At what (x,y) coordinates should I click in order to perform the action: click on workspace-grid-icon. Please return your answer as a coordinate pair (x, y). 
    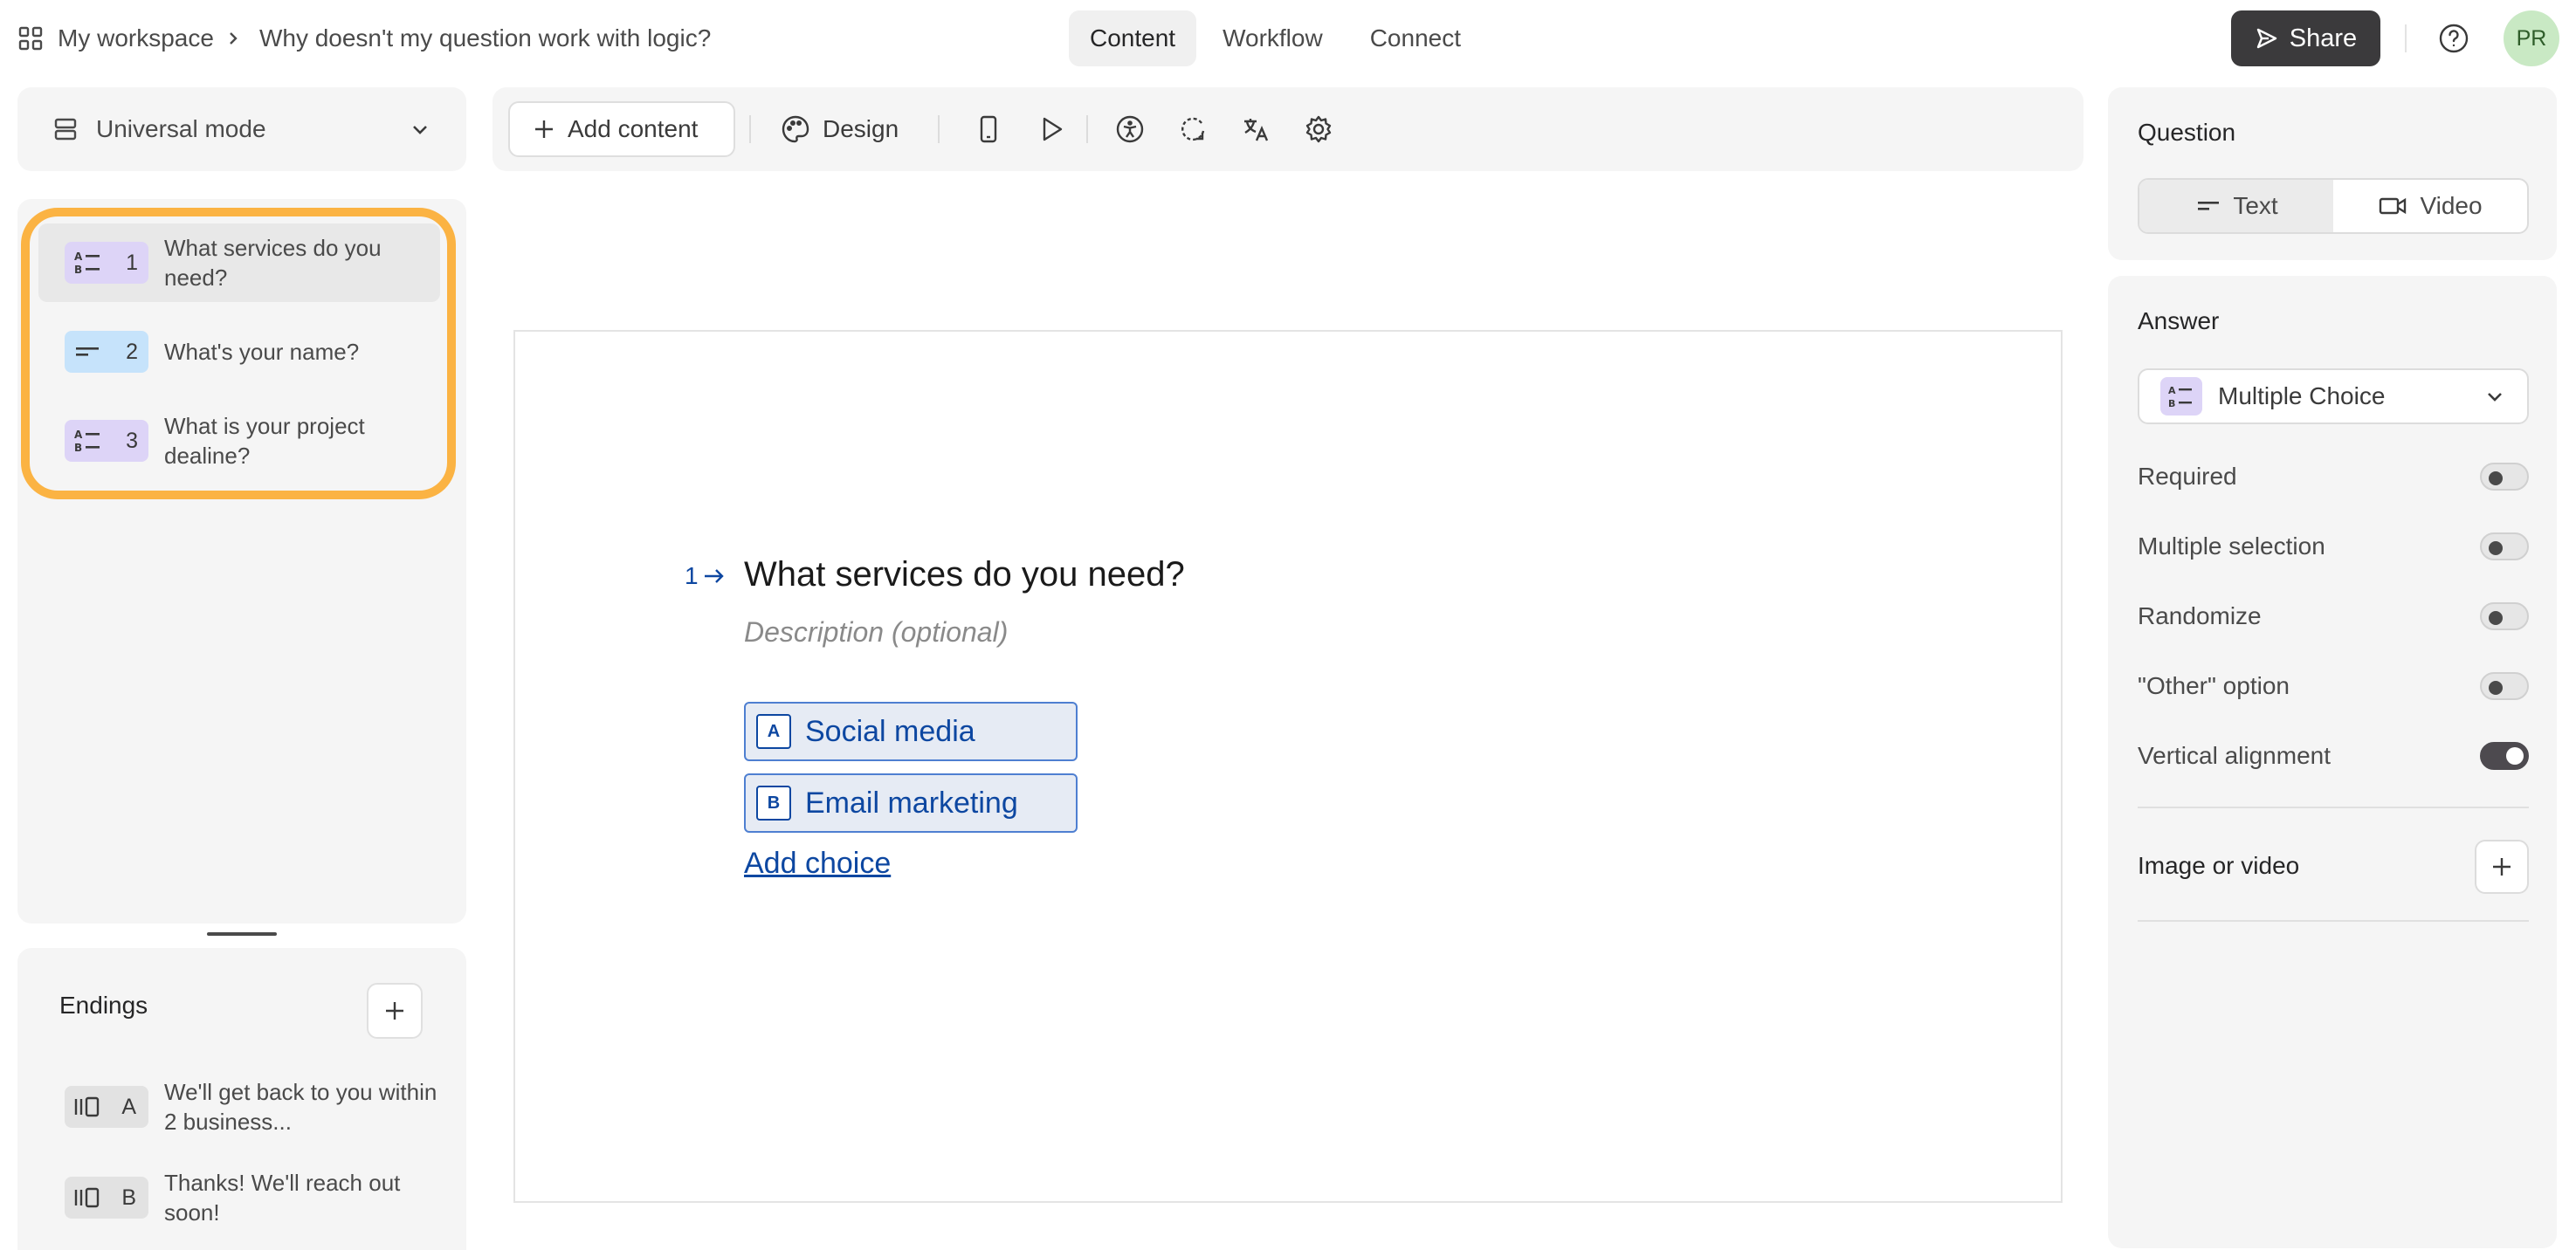
    Looking at the image, I should click on (30, 38).